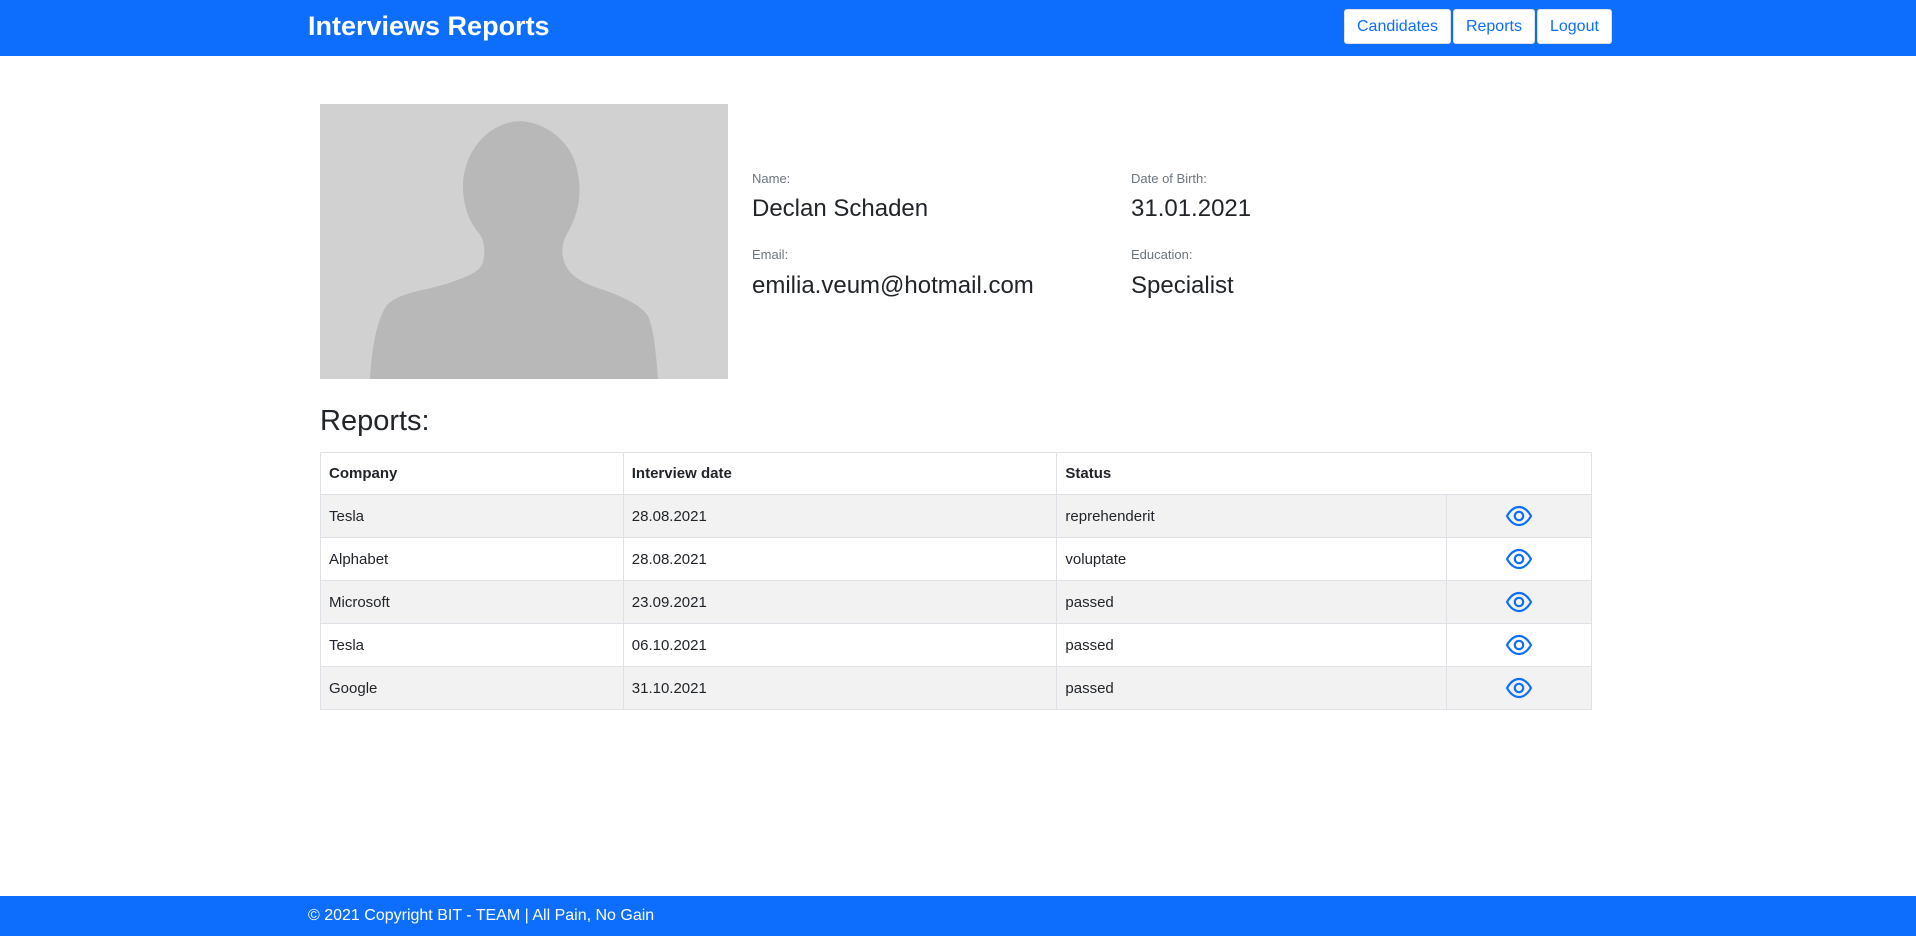 The image size is (1916, 936). Describe the element at coordinates (514, 250) in the screenshot. I see `person-silhouette-icon` at that location.